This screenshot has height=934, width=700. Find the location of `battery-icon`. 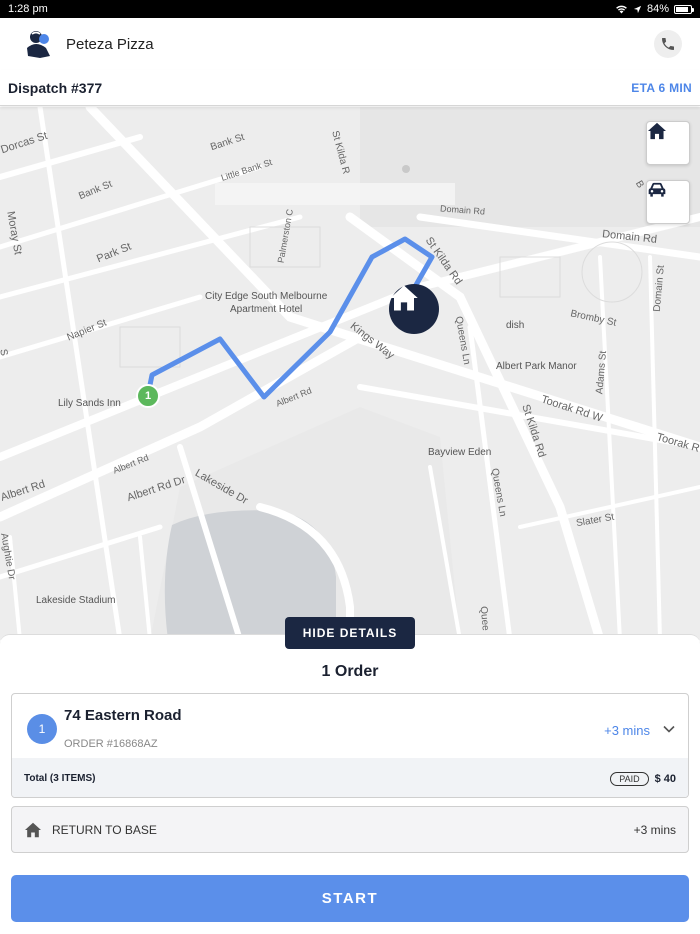

battery-icon is located at coordinates (684, 9).